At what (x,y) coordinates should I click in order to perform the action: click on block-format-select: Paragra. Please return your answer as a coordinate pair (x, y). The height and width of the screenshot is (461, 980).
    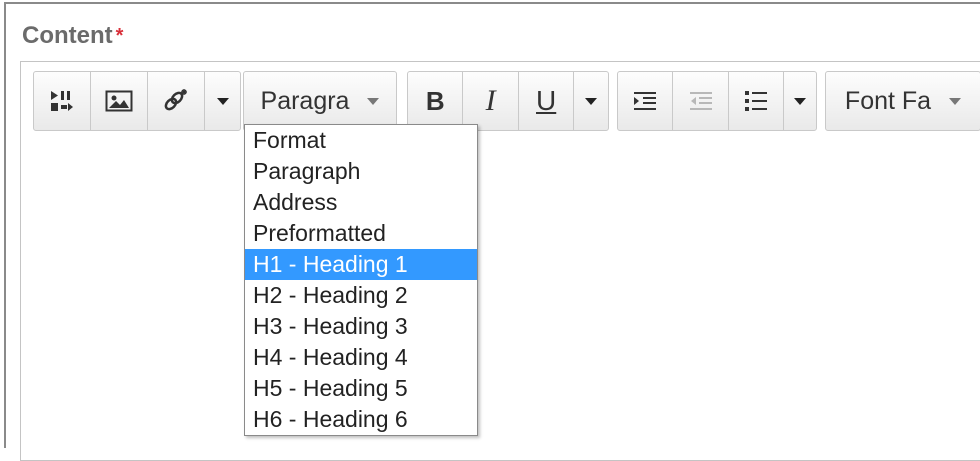
    Looking at the image, I should click on (320, 101).